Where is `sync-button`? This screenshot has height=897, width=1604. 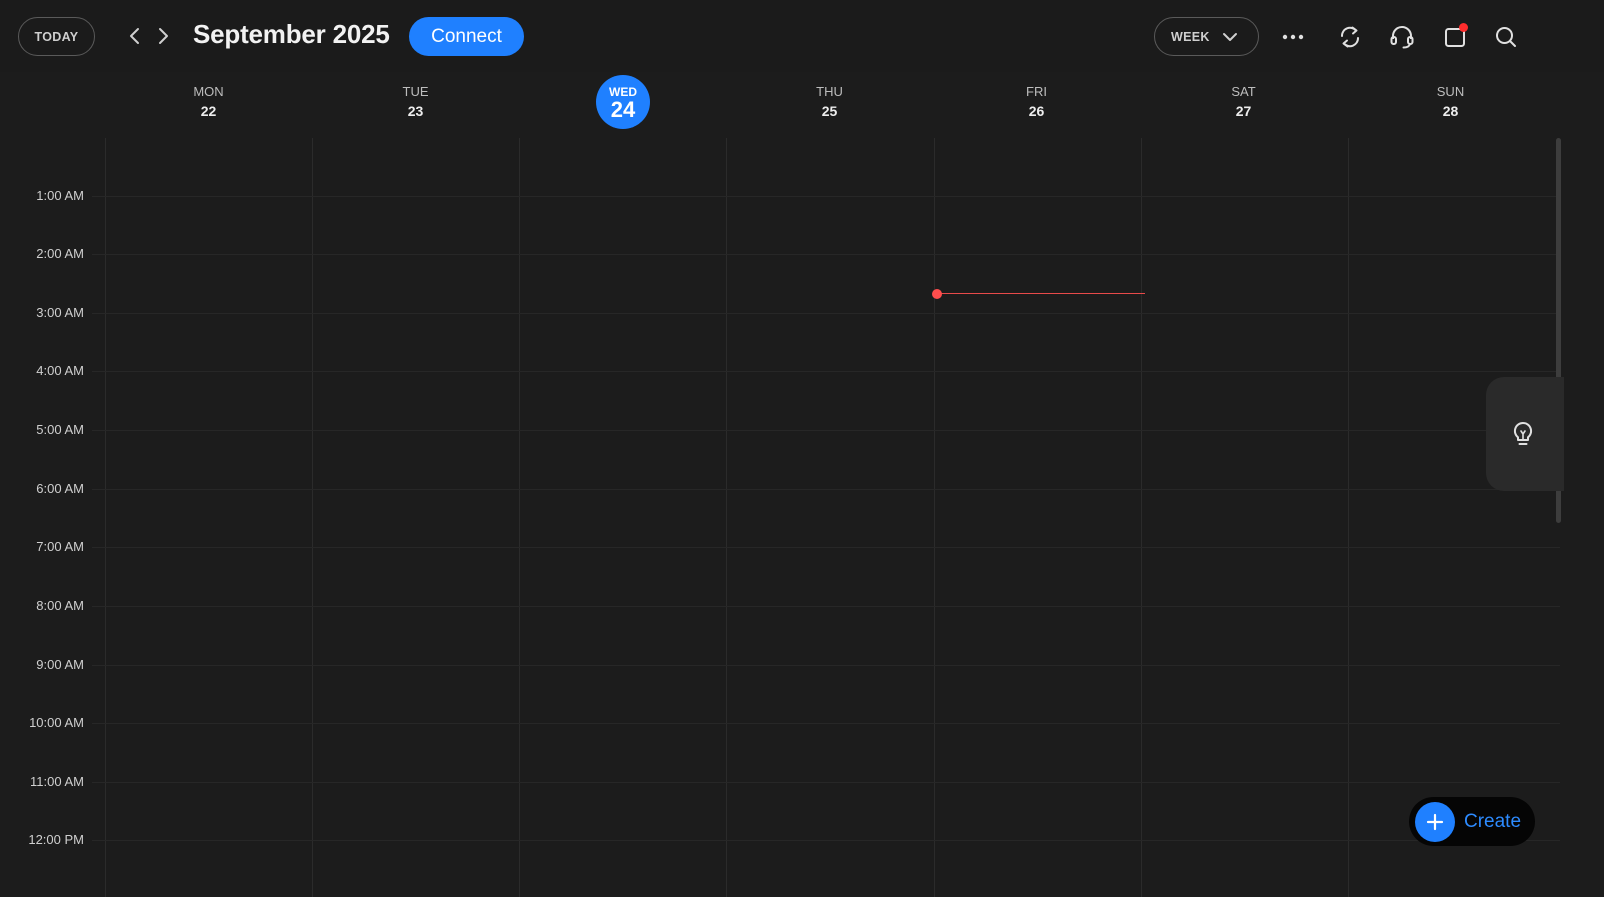 sync-button is located at coordinates (1350, 37).